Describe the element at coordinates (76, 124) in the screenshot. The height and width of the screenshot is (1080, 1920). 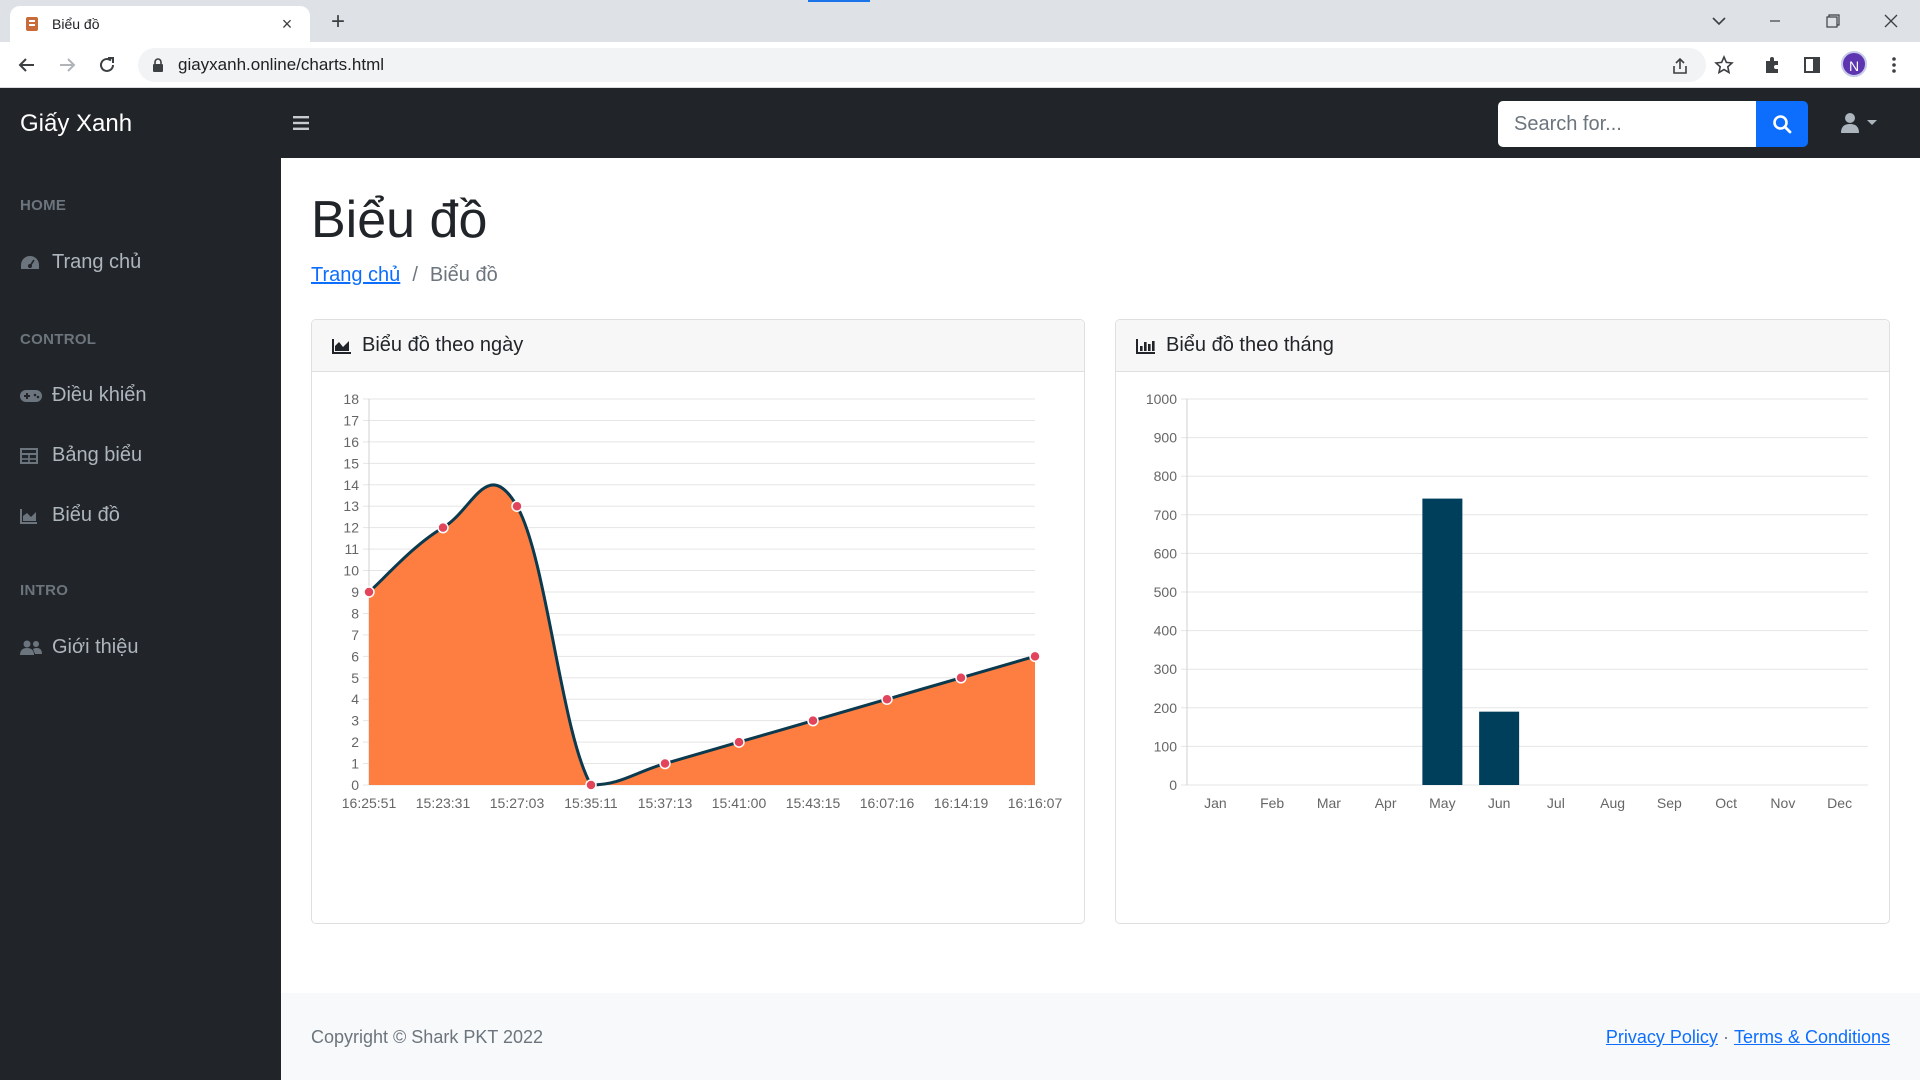
I see `brand-logo: Giấy Xanh` at that location.